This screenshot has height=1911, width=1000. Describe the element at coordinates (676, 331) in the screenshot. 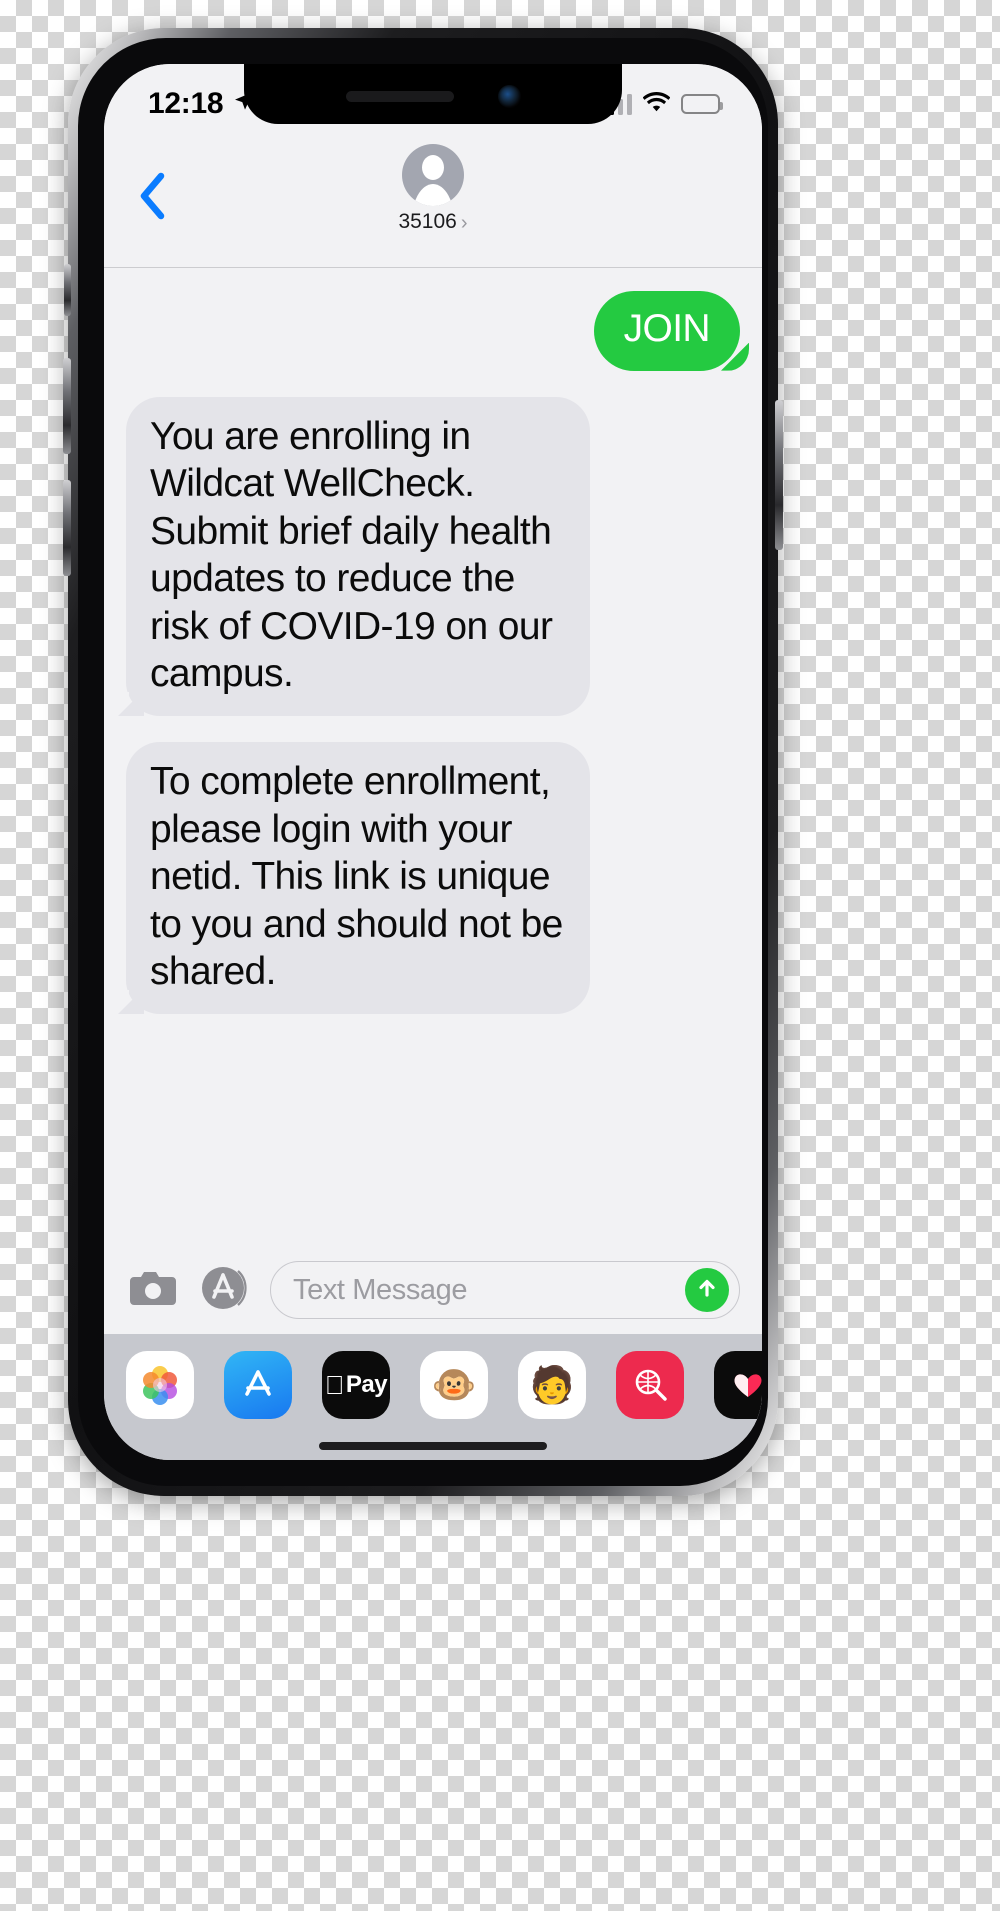

I see `message-bubble-sent: JOIN` at that location.